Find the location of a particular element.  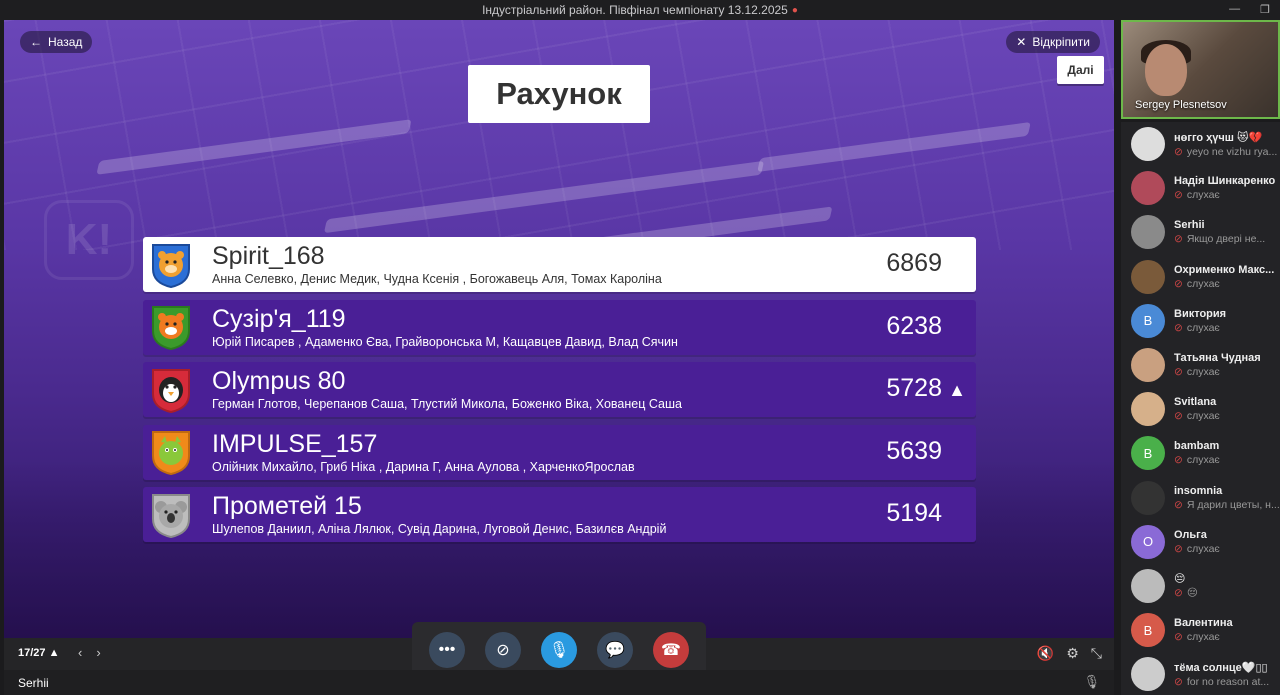

participant-item: Bbambam ⊘ слухає is located at coordinates (1200, 453).